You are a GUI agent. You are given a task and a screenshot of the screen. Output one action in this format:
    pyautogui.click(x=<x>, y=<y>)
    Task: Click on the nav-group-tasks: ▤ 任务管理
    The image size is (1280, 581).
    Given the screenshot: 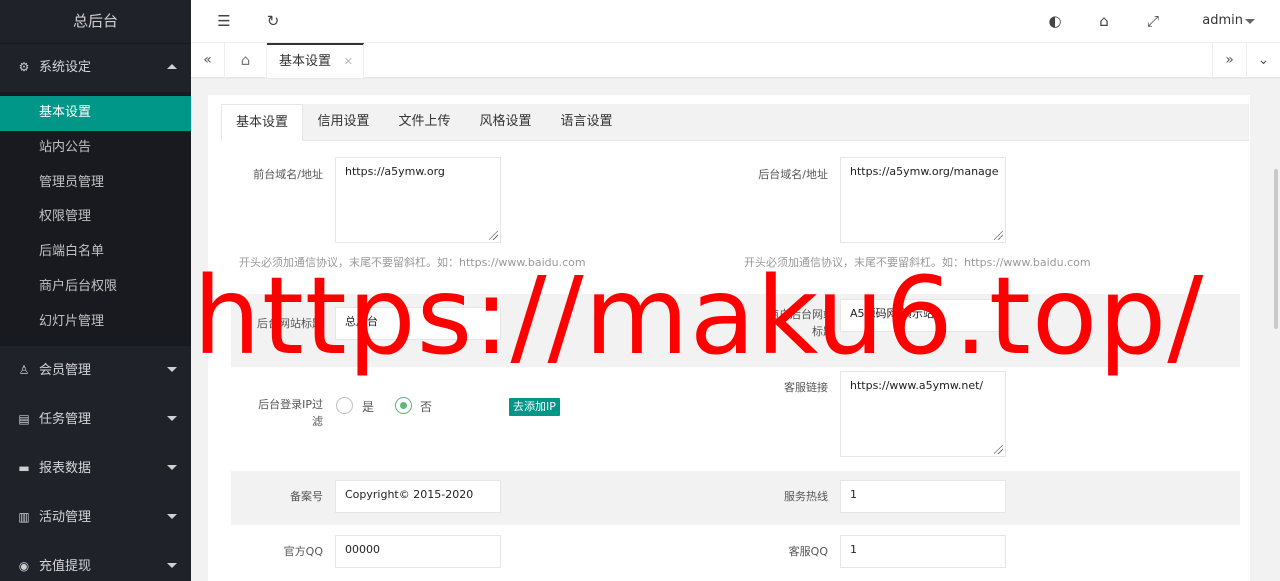 What is the action you would take?
    pyautogui.click(x=95, y=419)
    